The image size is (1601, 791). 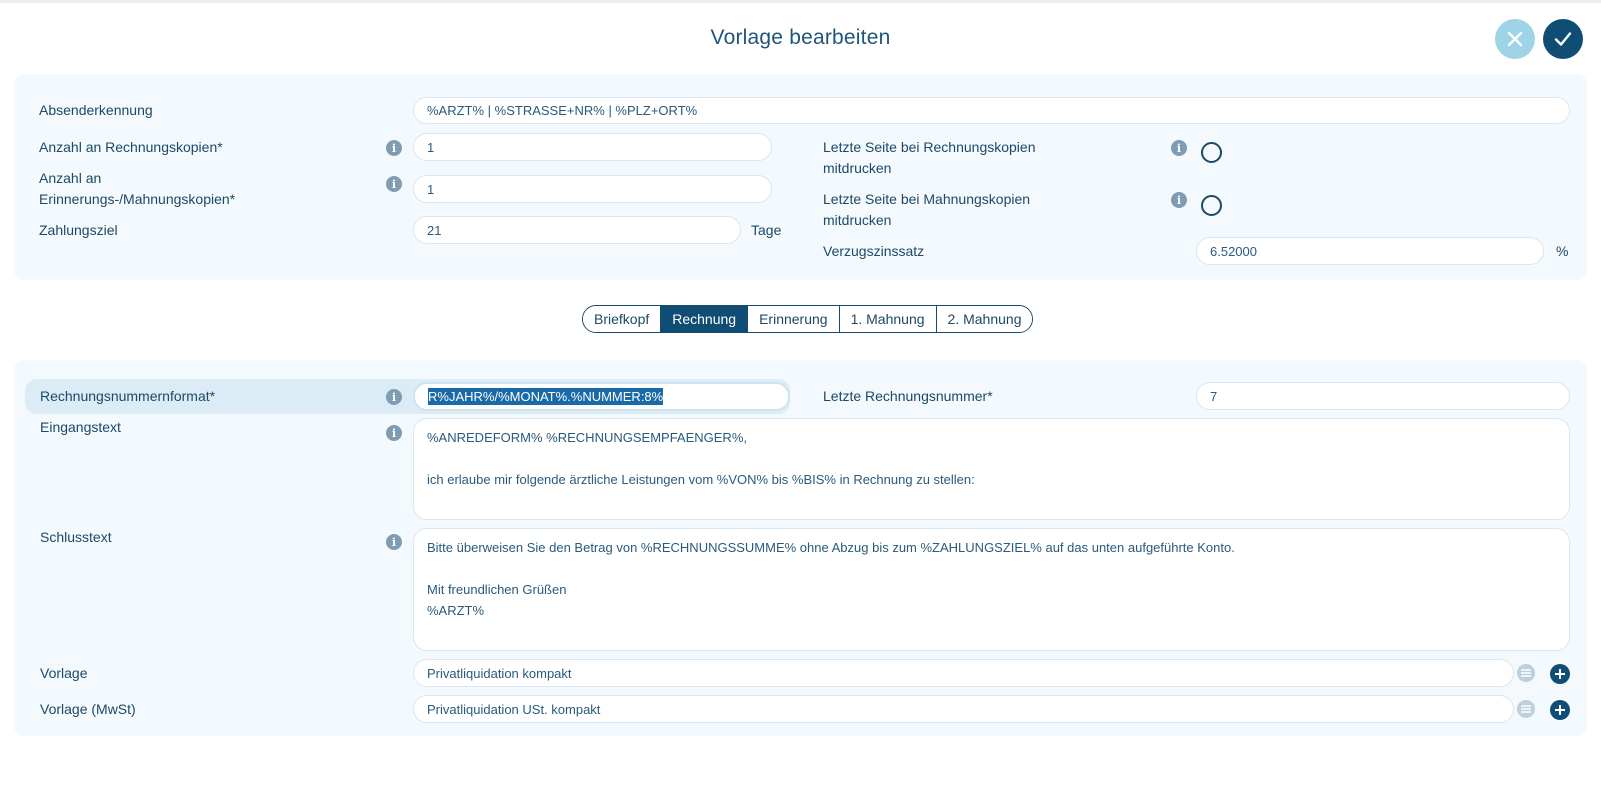 What do you see at coordinates (137, 199) in the screenshot?
I see `reminder-copies-label-line2: Erinnerungs-/Mahnungskopien*` at bounding box center [137, 199].